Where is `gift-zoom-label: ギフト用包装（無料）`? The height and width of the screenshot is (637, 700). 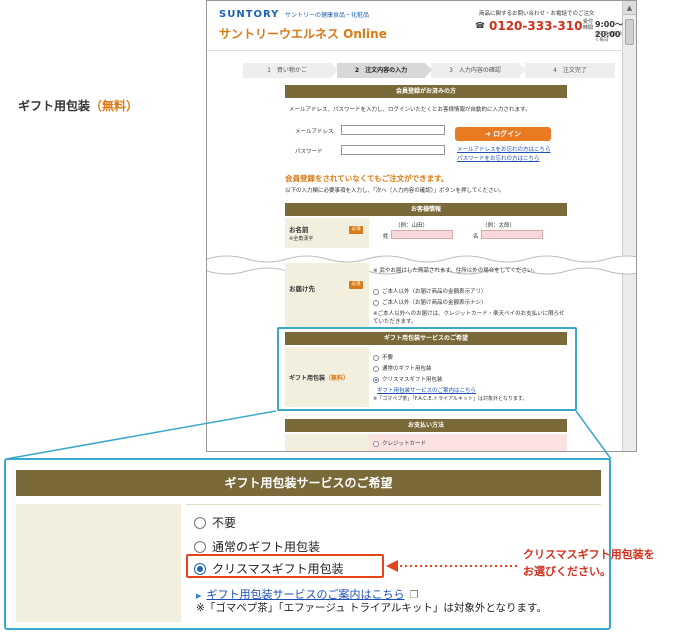
gift-zoom-label: ギフト用包装（無料） is located at coordinates (78, 105).